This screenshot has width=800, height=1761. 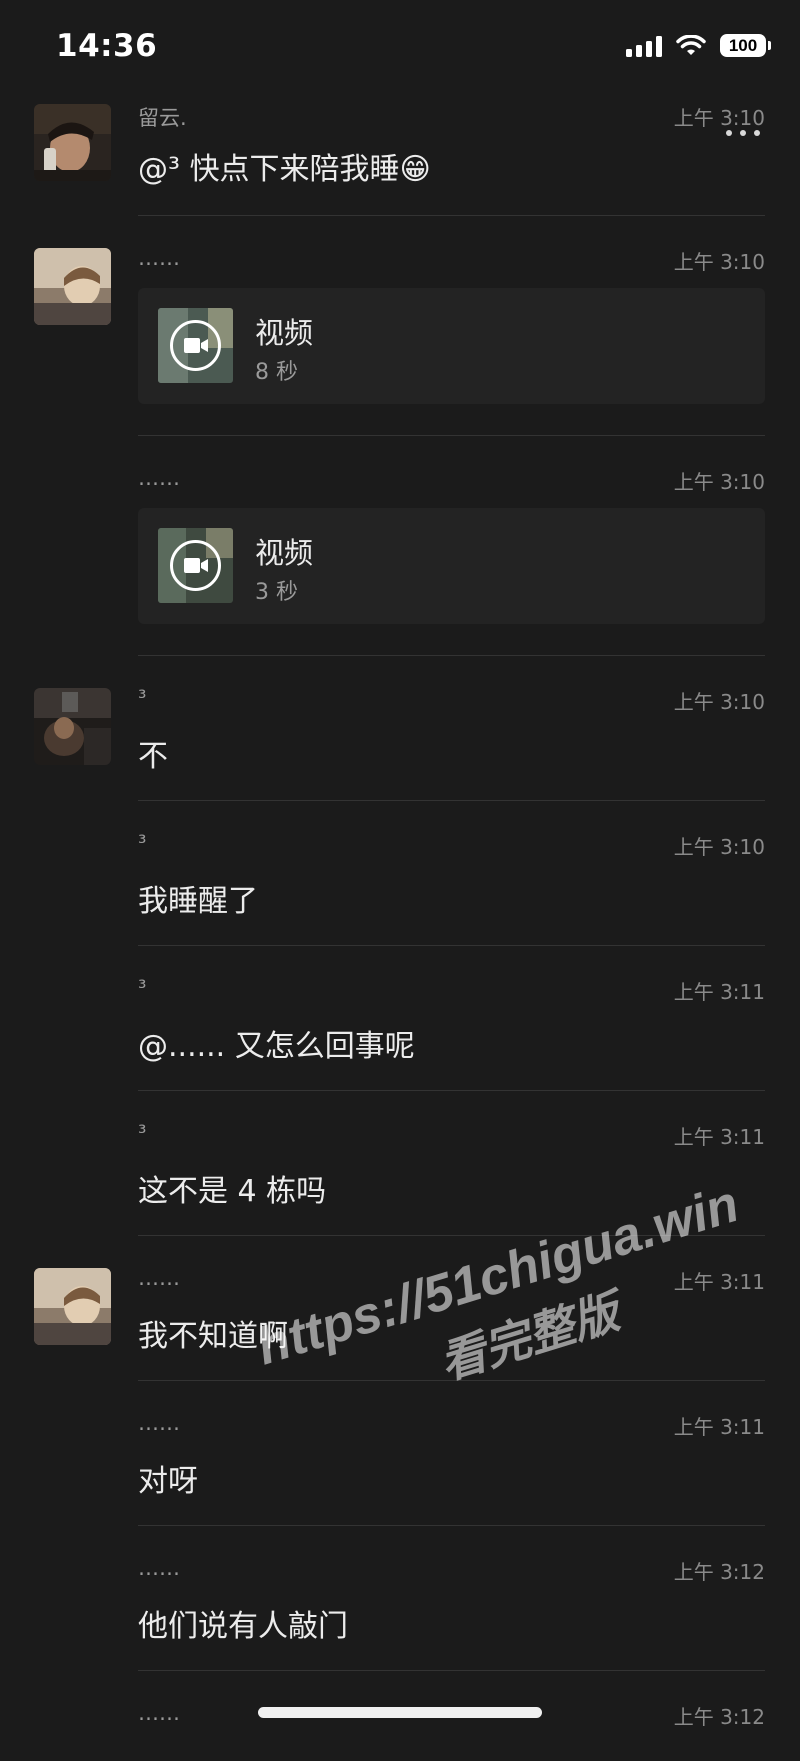 I want to click on video-card: 视频 3 秒, so click(x=451, y=566).